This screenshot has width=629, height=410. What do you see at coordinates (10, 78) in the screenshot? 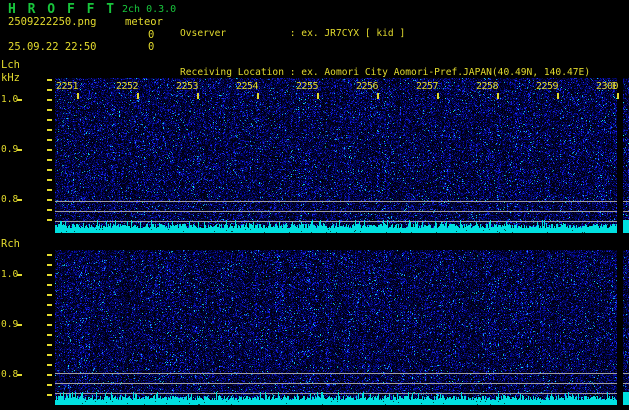
I see `freq-unit-label: kHz` at bounding box center [10, 78].